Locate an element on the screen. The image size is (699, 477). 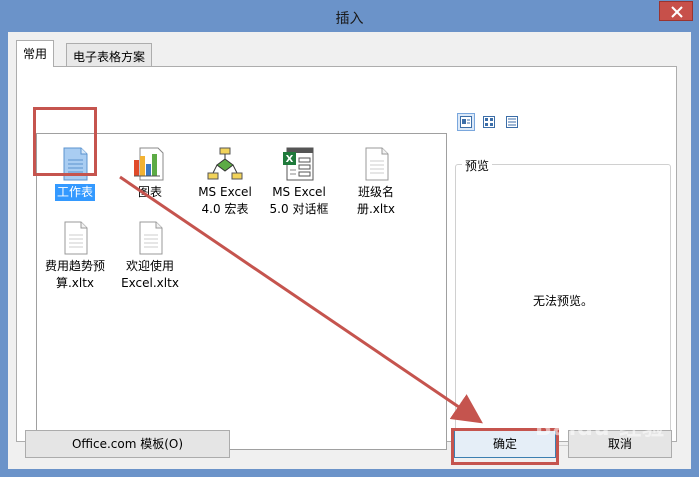
tab-label: 常用 is located at coordinates (35, 54).